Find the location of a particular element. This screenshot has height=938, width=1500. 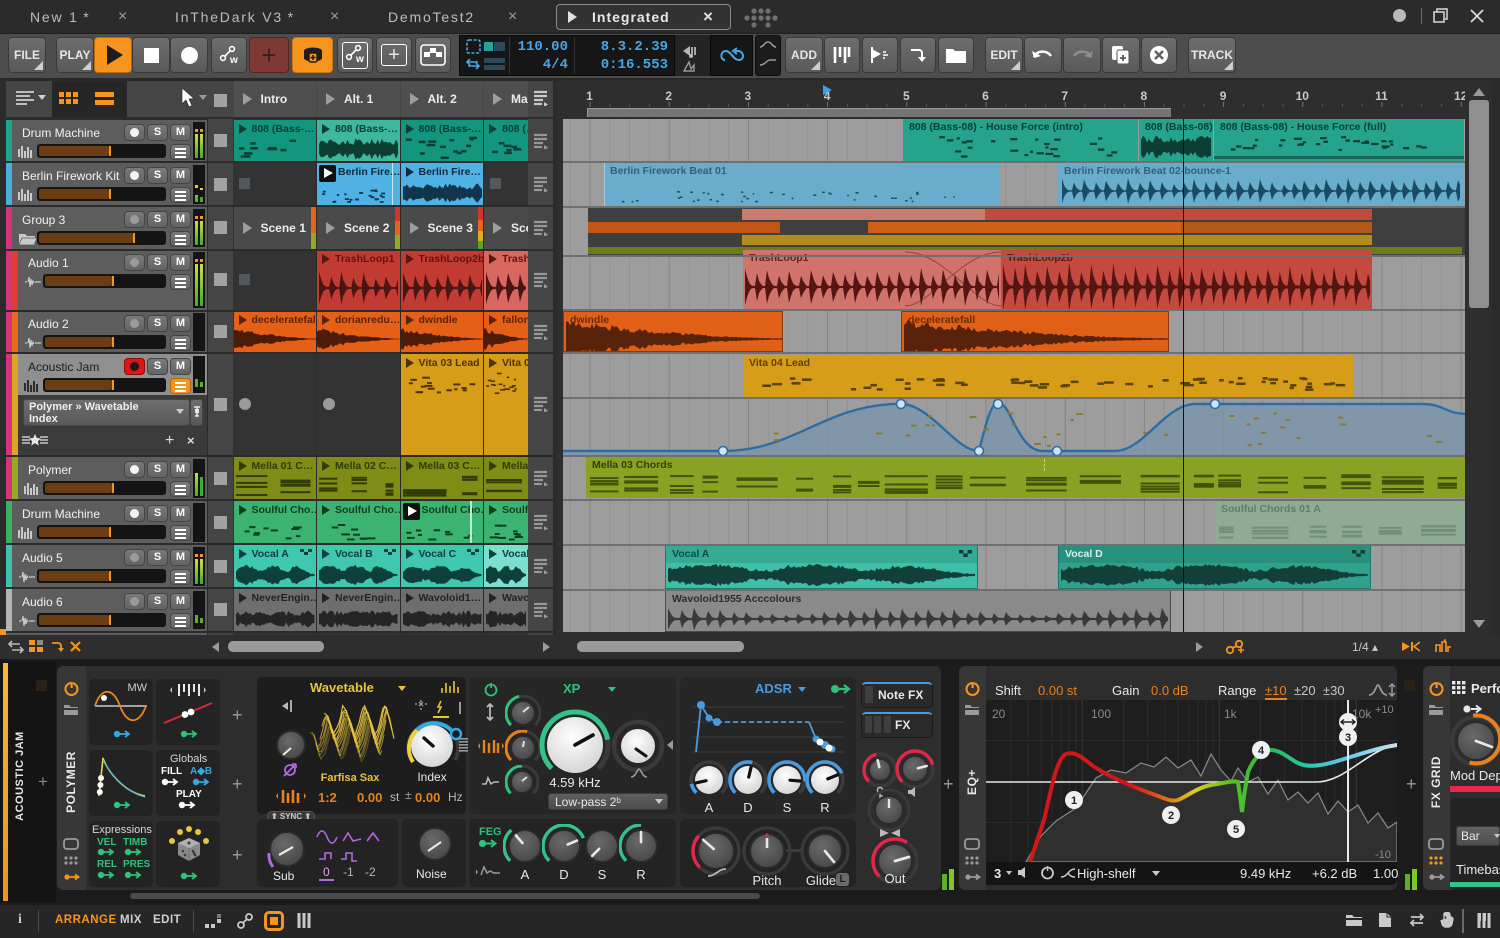

svg-text: 12 is located at coordinates (1459, 96).